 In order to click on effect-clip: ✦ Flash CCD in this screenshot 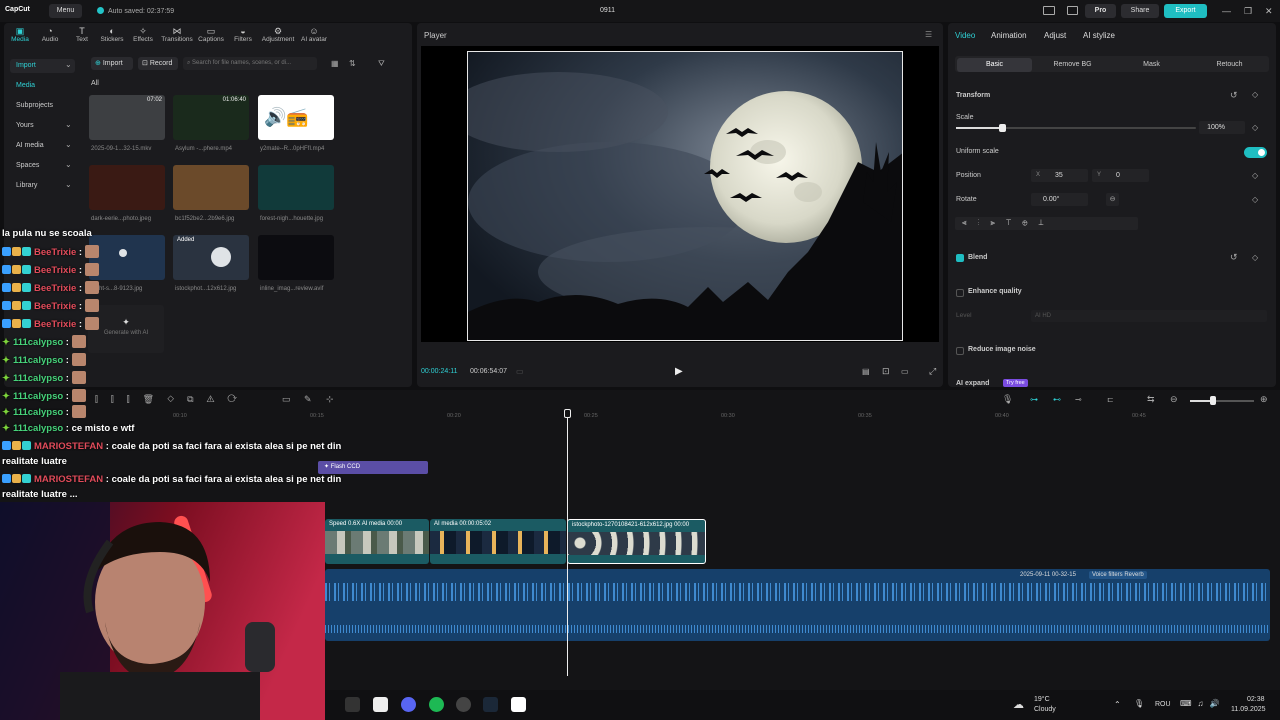, I will do `click(373, 467)`.